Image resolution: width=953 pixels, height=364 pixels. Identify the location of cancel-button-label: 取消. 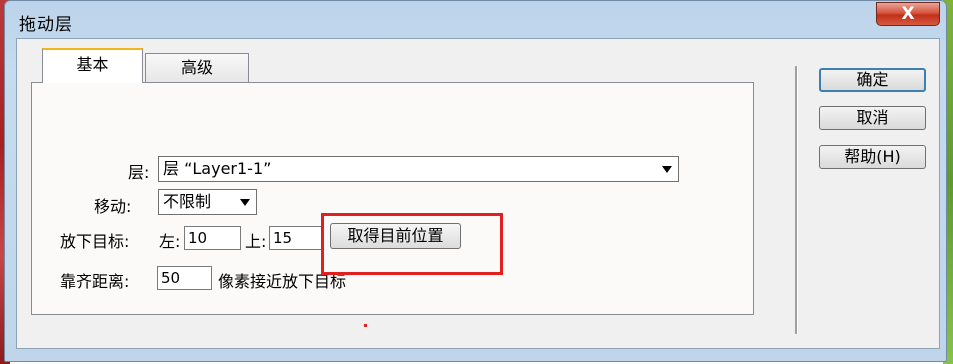
(872, 117).